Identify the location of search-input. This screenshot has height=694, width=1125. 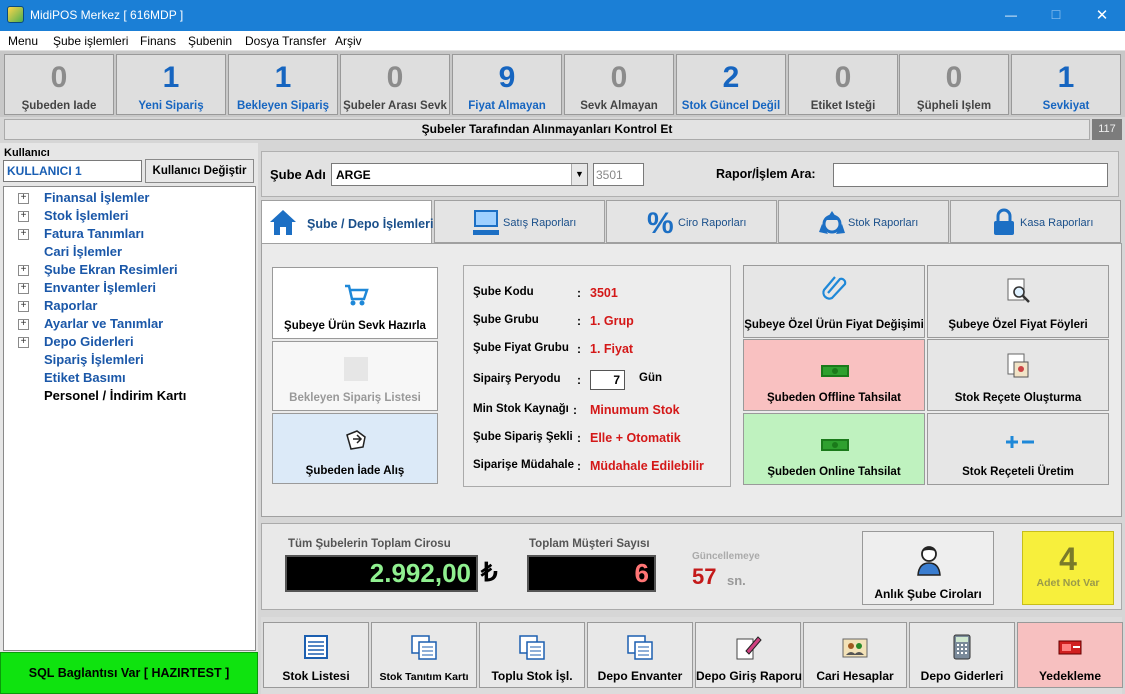
(970, 175).